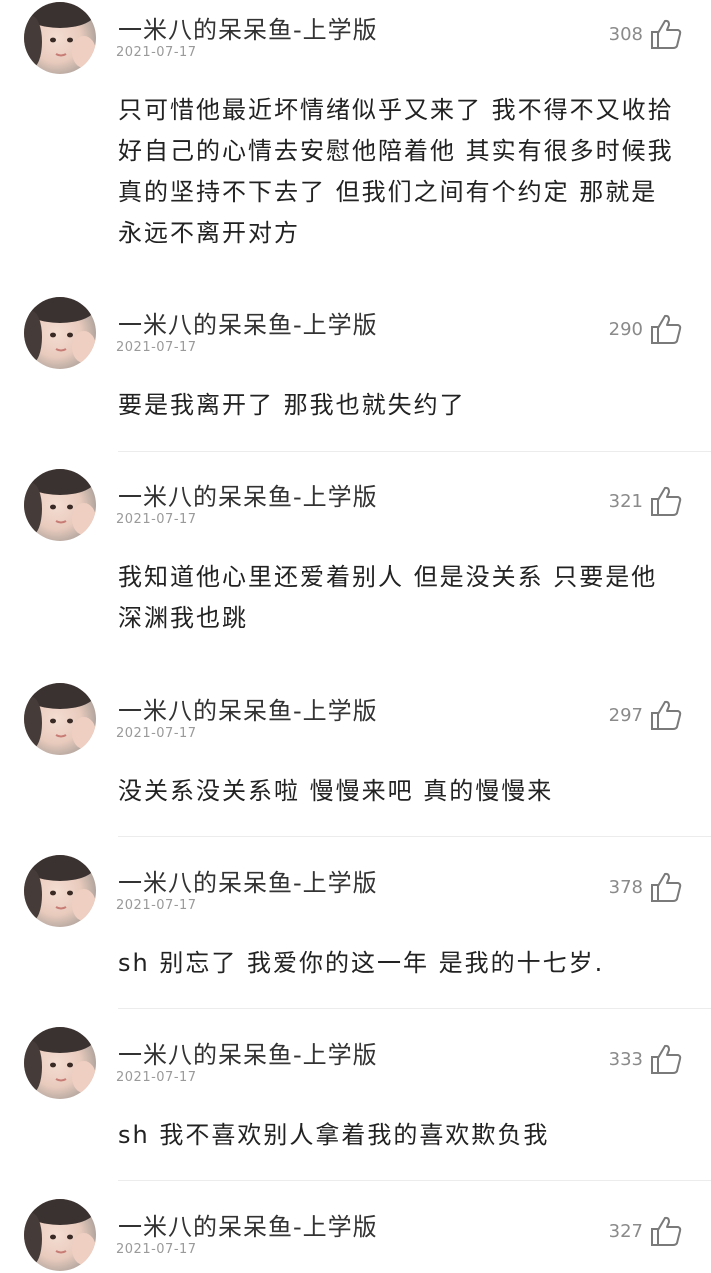  I want to click on like-count: 378, so click(625, 887).